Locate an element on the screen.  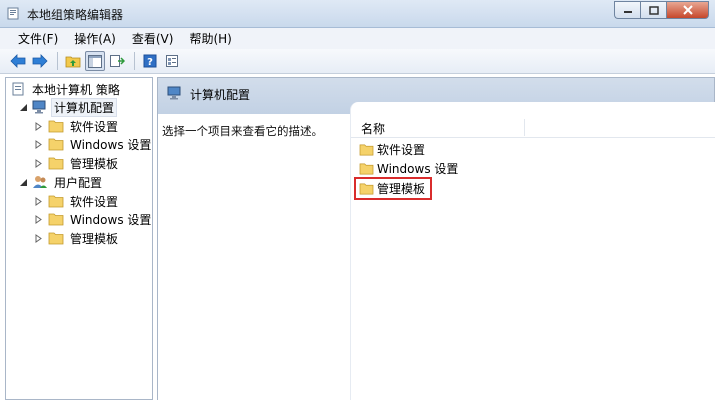
close-button is located at coordinates (687, 10).